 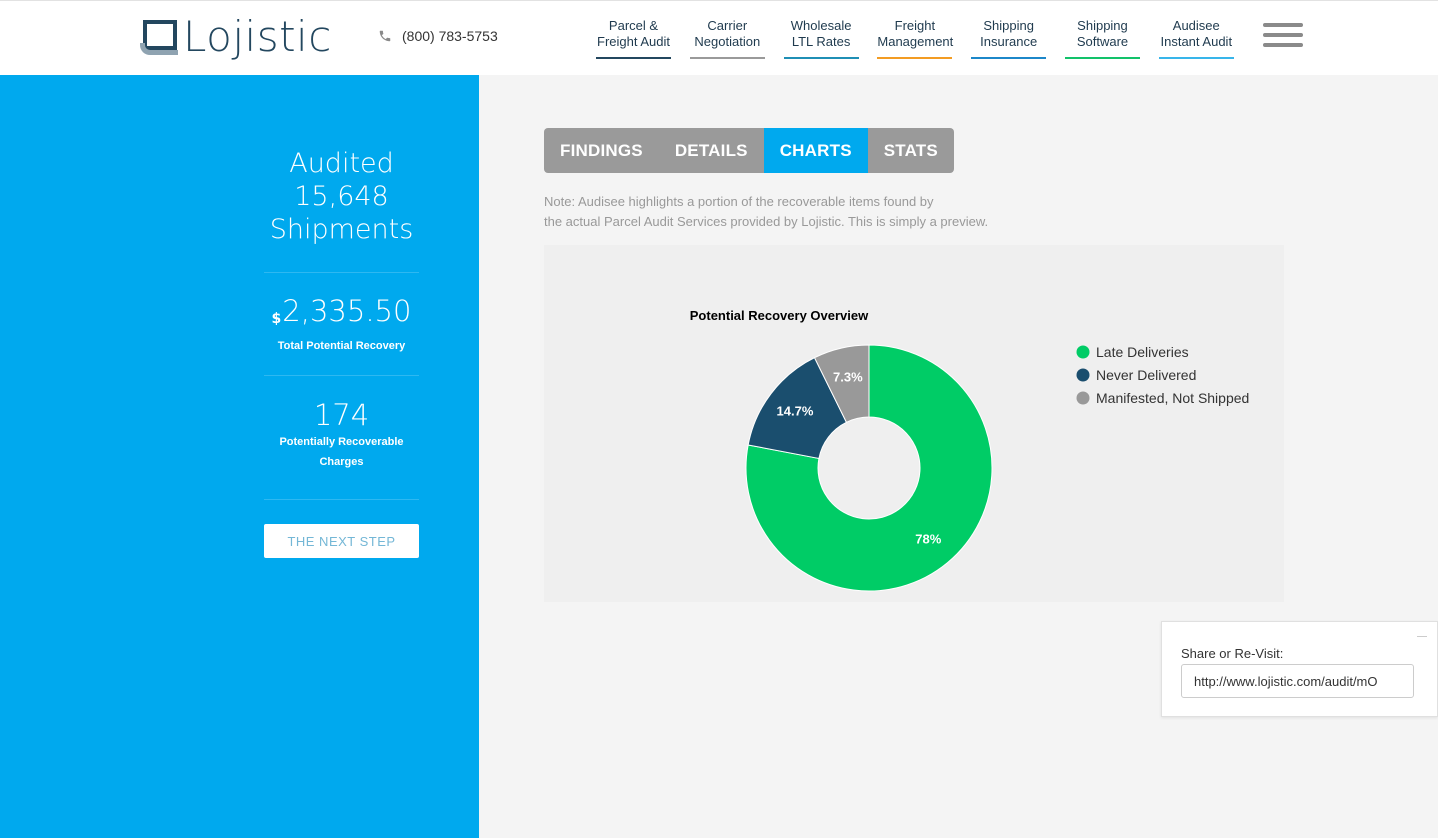 I want to click on results-tabs: FINDINGS DETAILS CHARTS STATS, so click(x=749, y=150).